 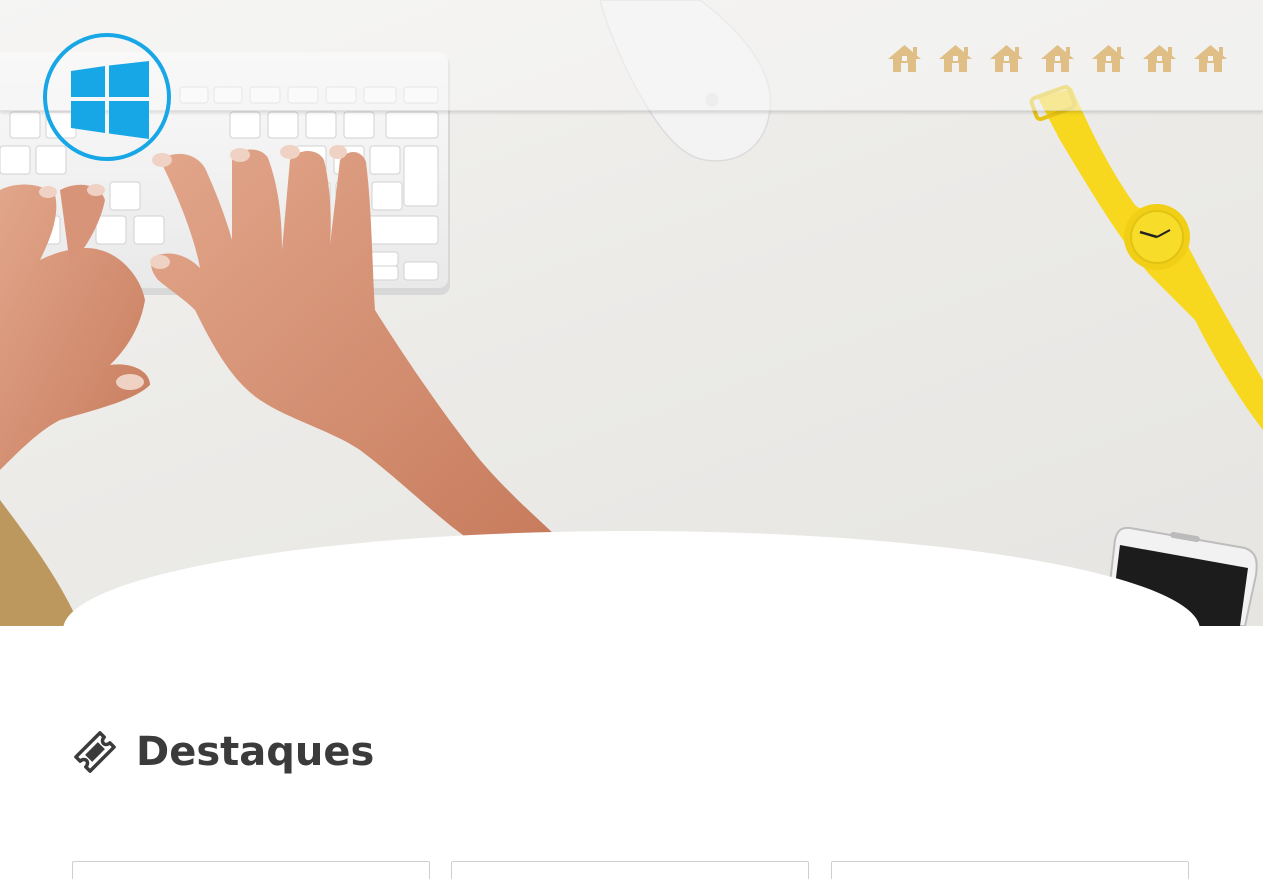 I want to click on section-title: Destaques, so click(x=255, y=752).